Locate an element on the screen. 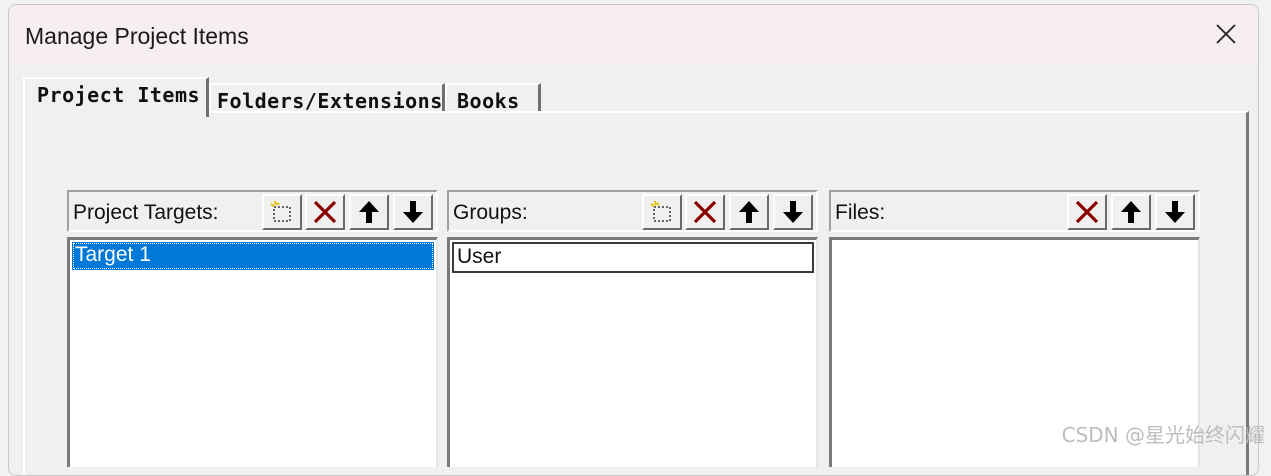 Image resolution: width=1271 pixels, height=476 pixels. move-target-down-button is located at coordinates (413, 212).